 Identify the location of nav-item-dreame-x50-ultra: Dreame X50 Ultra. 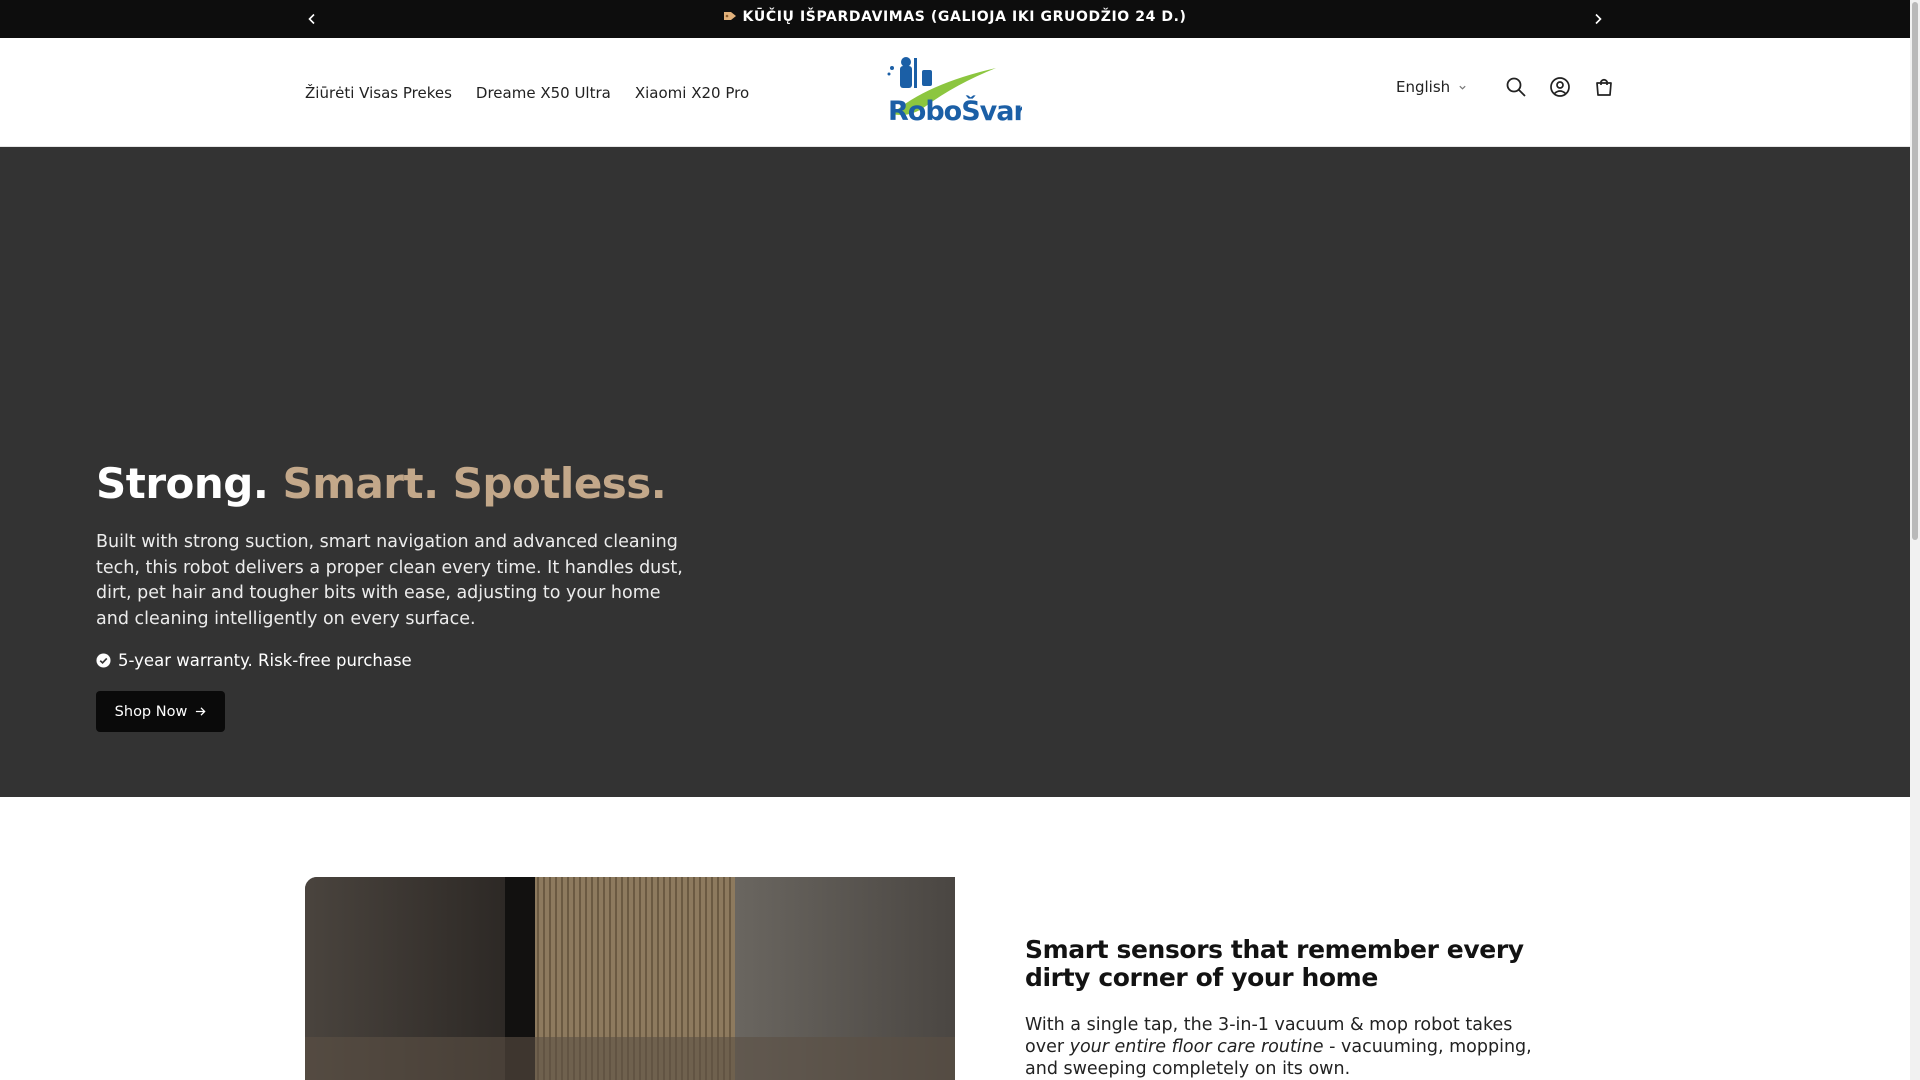
(543, 93).